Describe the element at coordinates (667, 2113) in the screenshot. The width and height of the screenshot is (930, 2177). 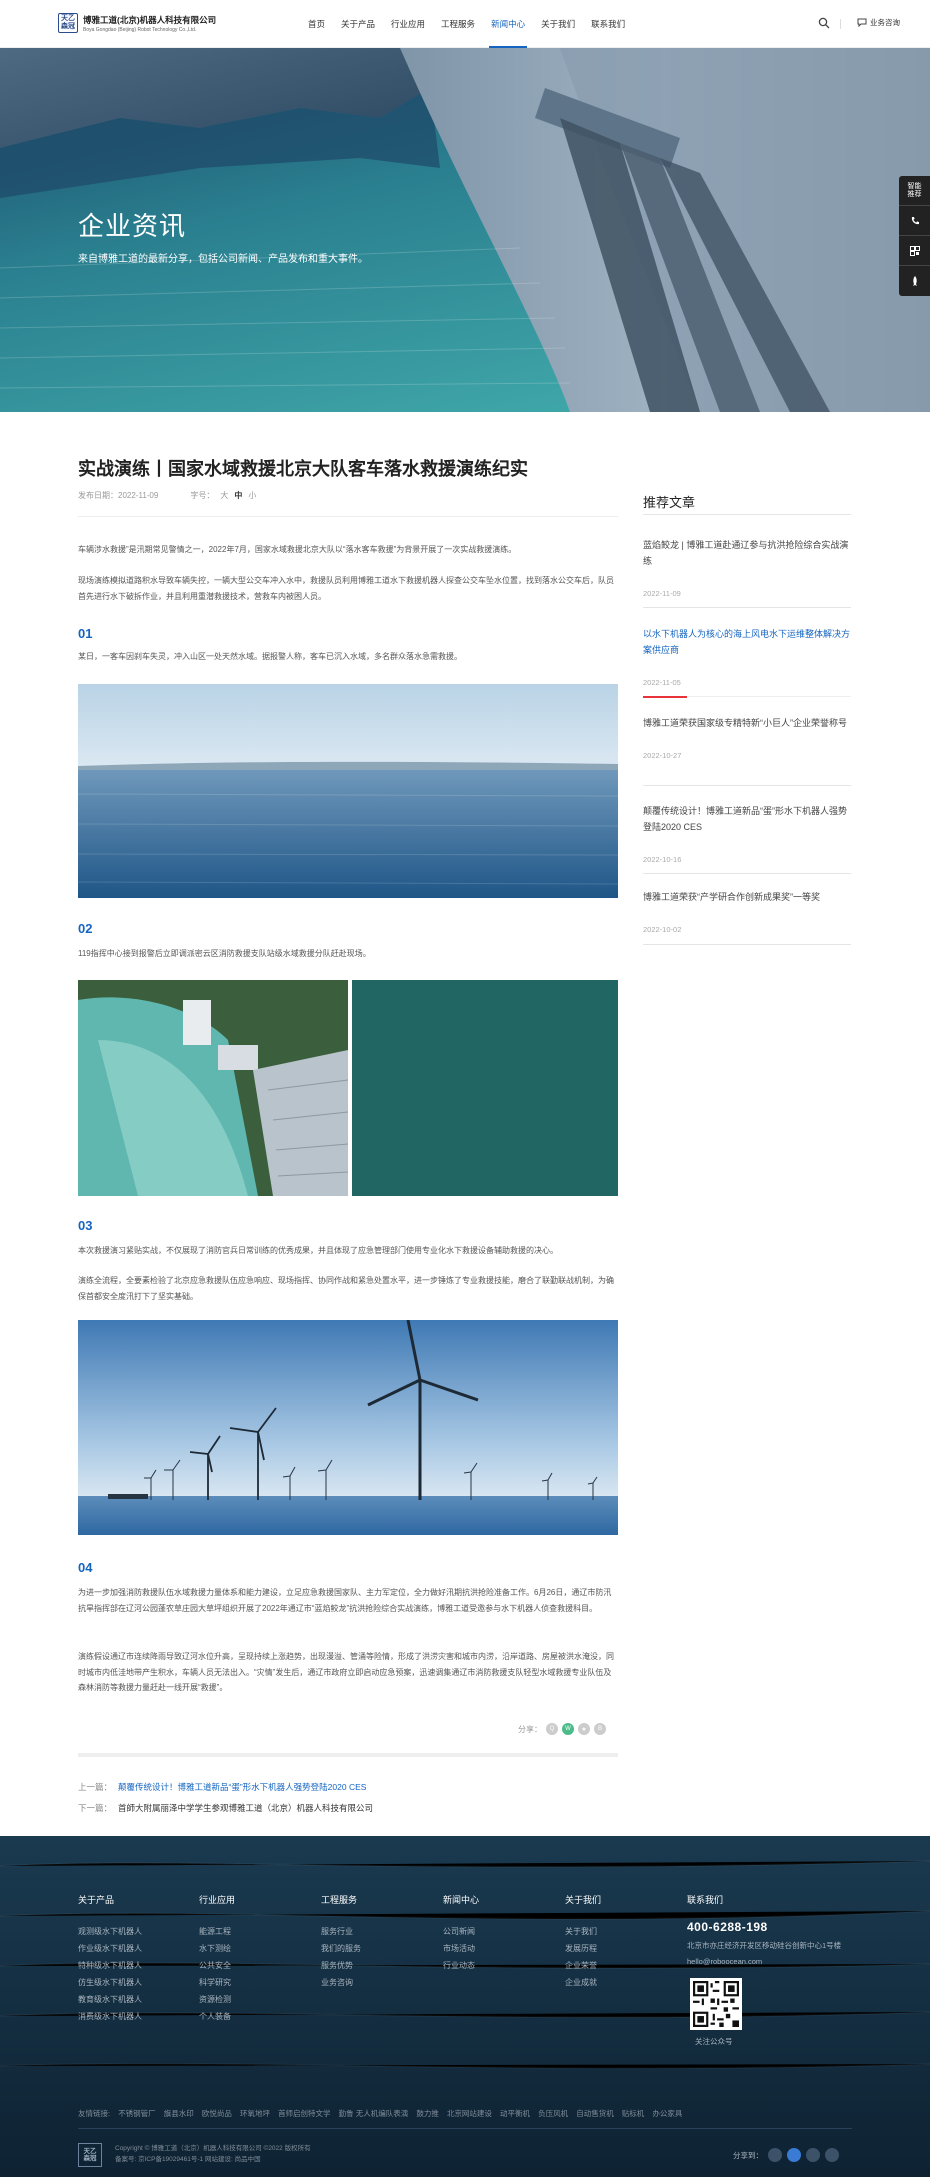
I see `friend-link: 办公家具` at that location.